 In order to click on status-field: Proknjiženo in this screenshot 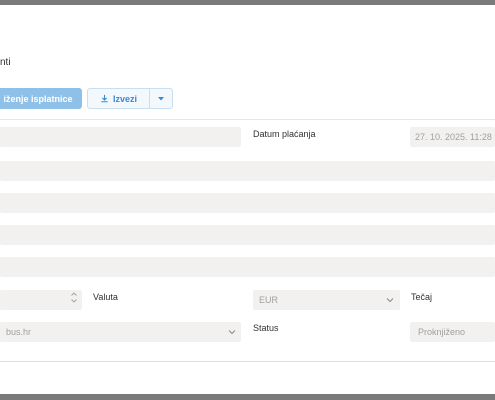, I will do `click(452, 332)`.